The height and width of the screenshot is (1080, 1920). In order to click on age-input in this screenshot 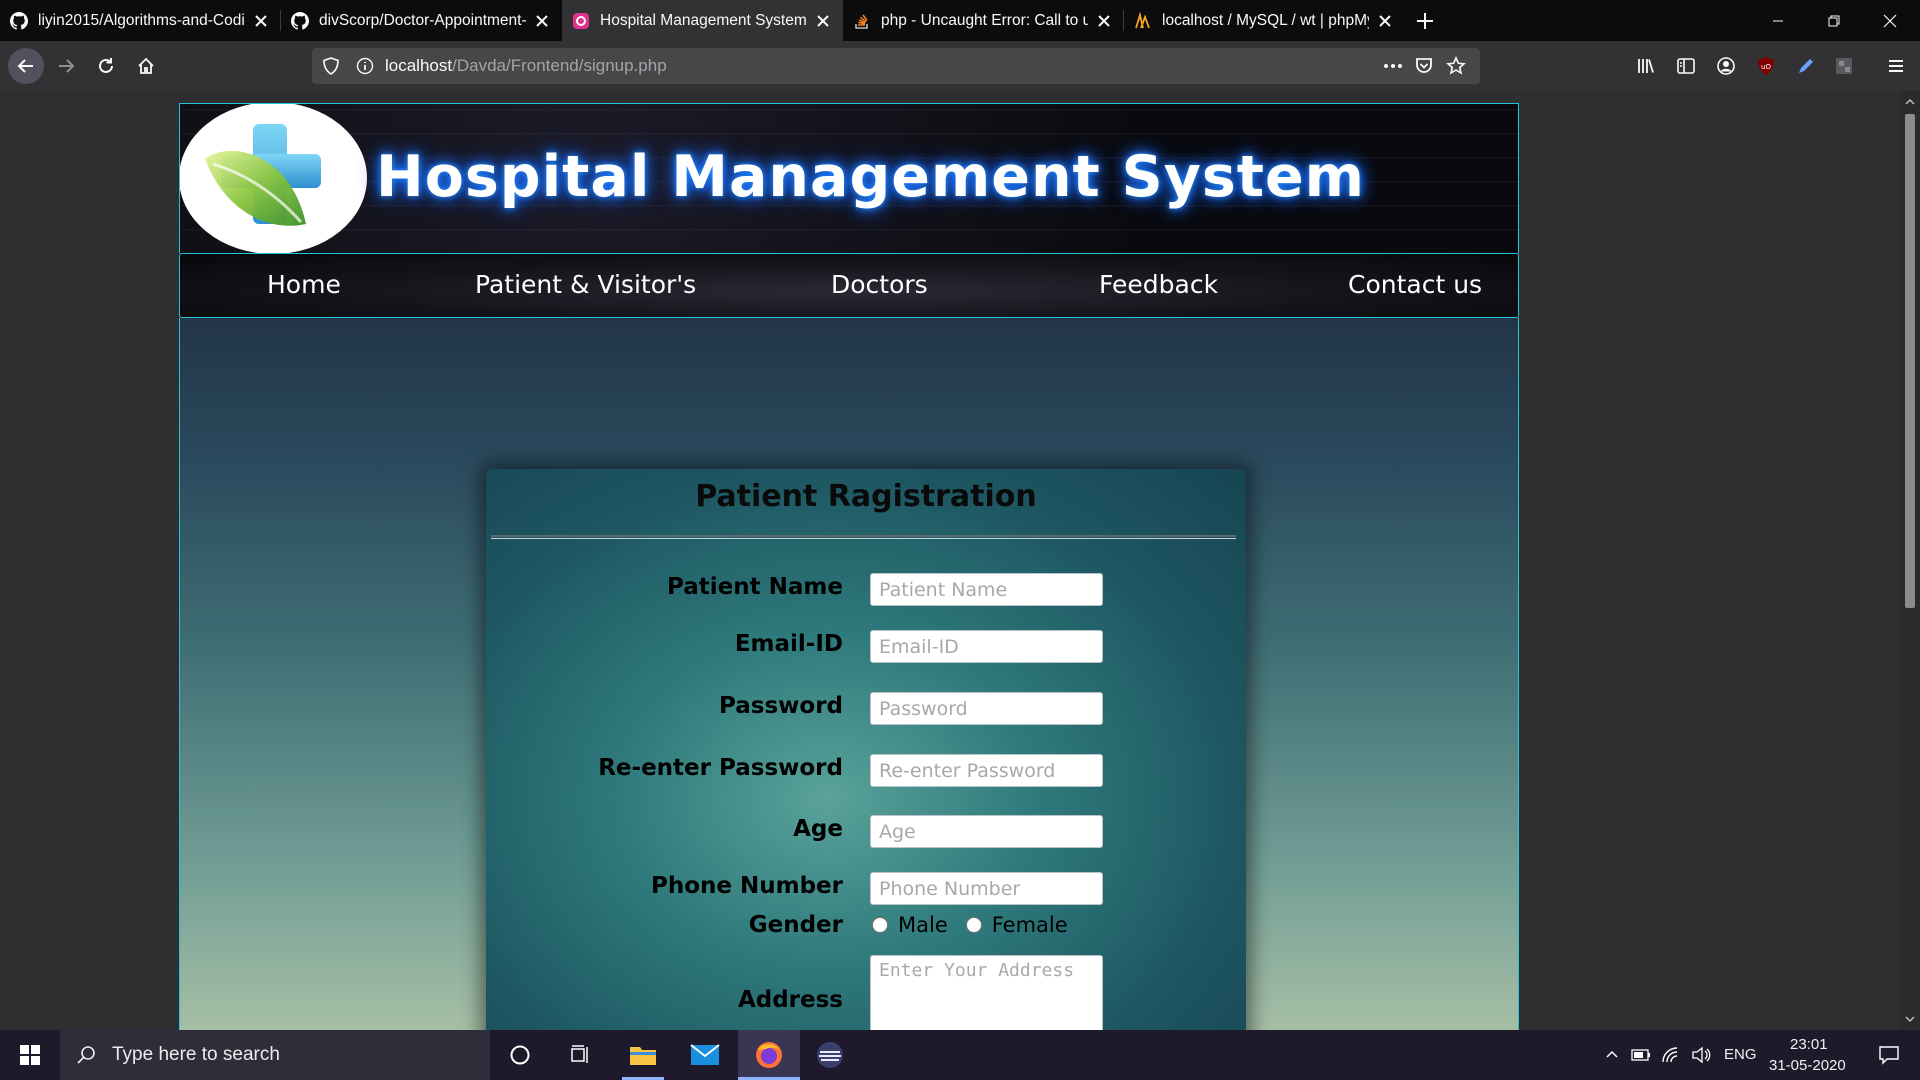, I will do `click(986, 831)`.